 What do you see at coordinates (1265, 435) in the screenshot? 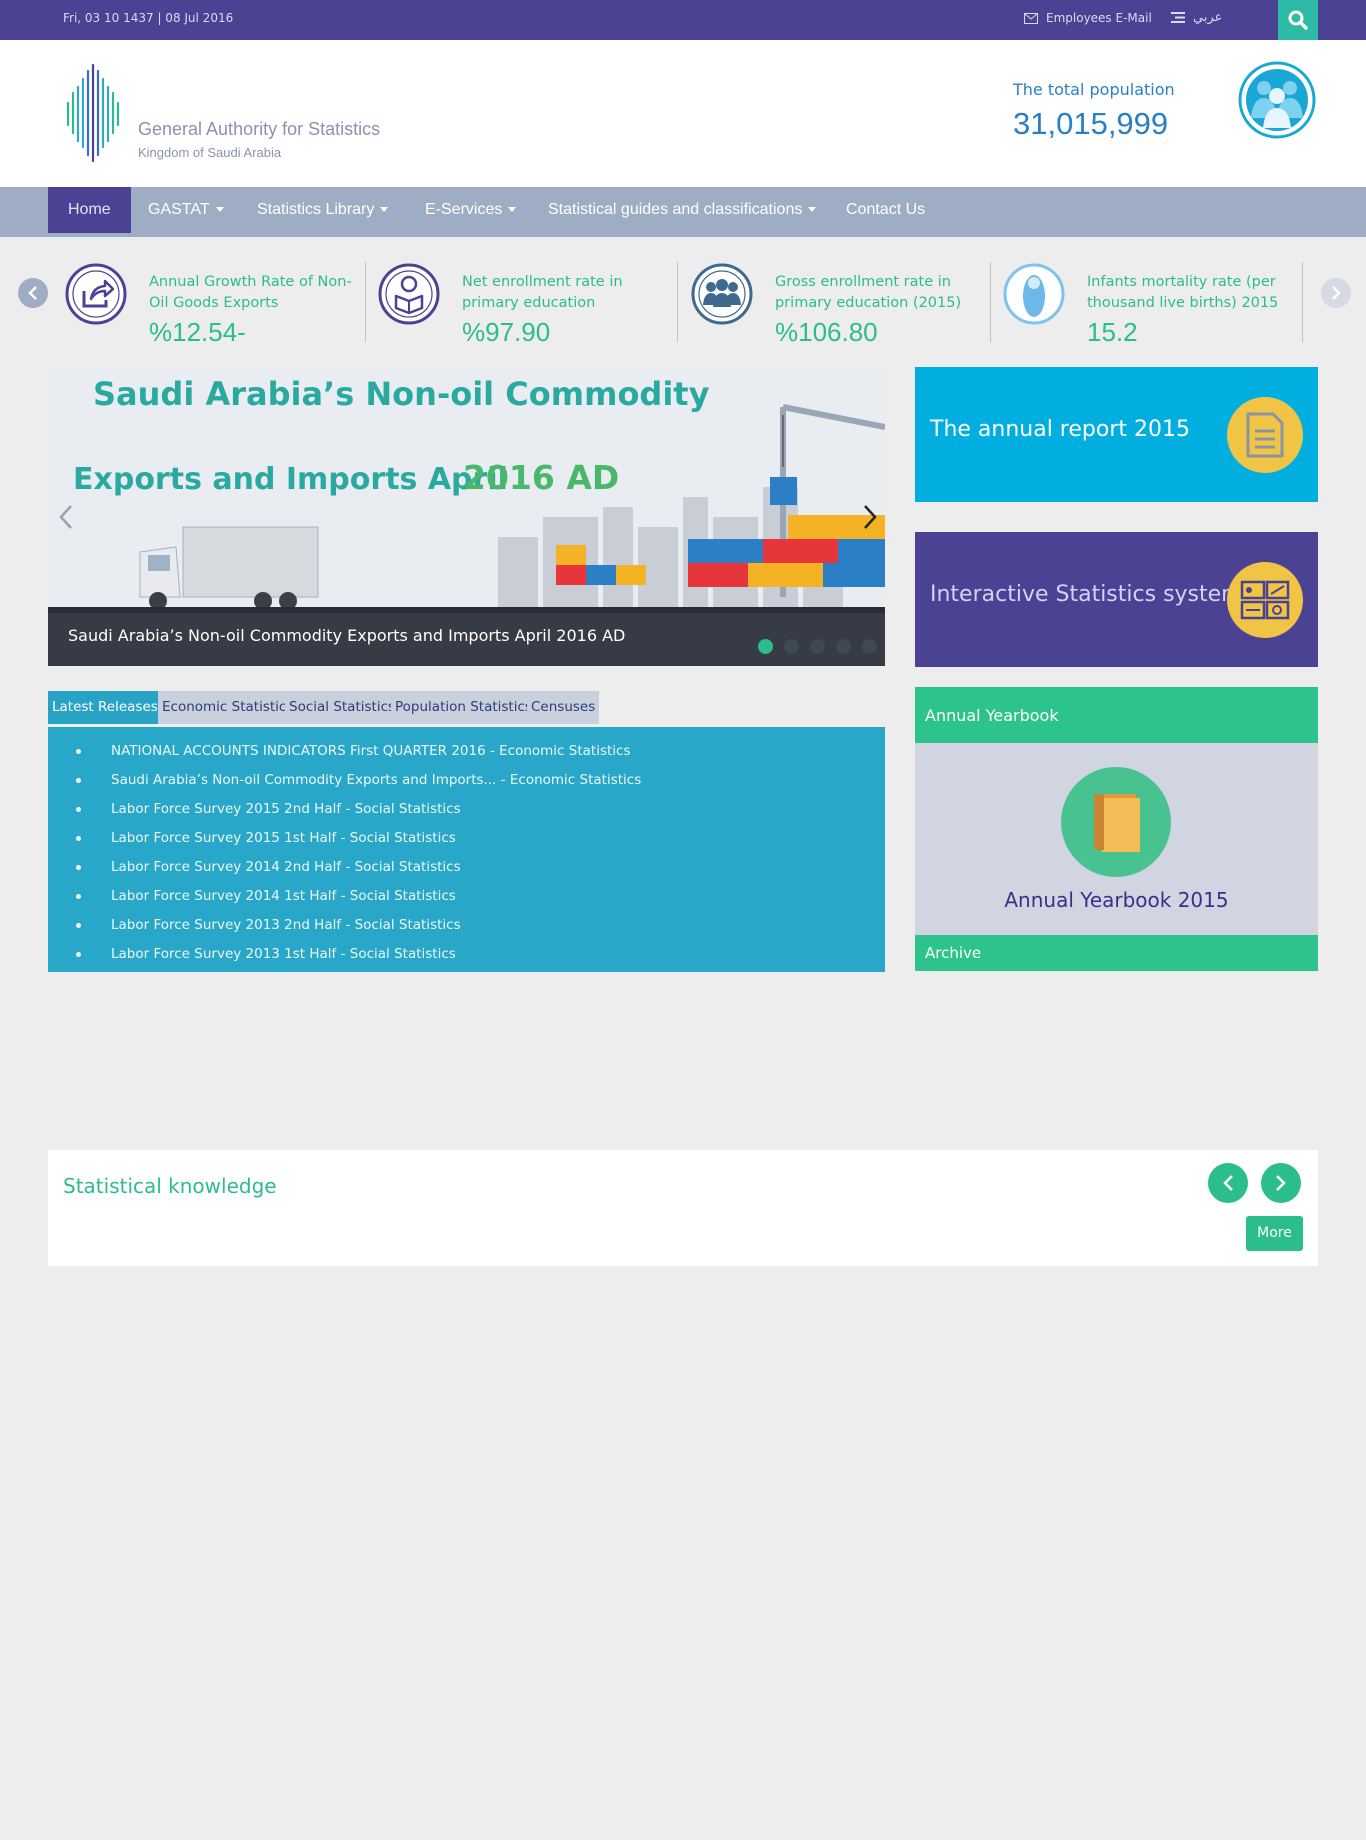
I see `document-icon` at bounding box center [1265, 435].